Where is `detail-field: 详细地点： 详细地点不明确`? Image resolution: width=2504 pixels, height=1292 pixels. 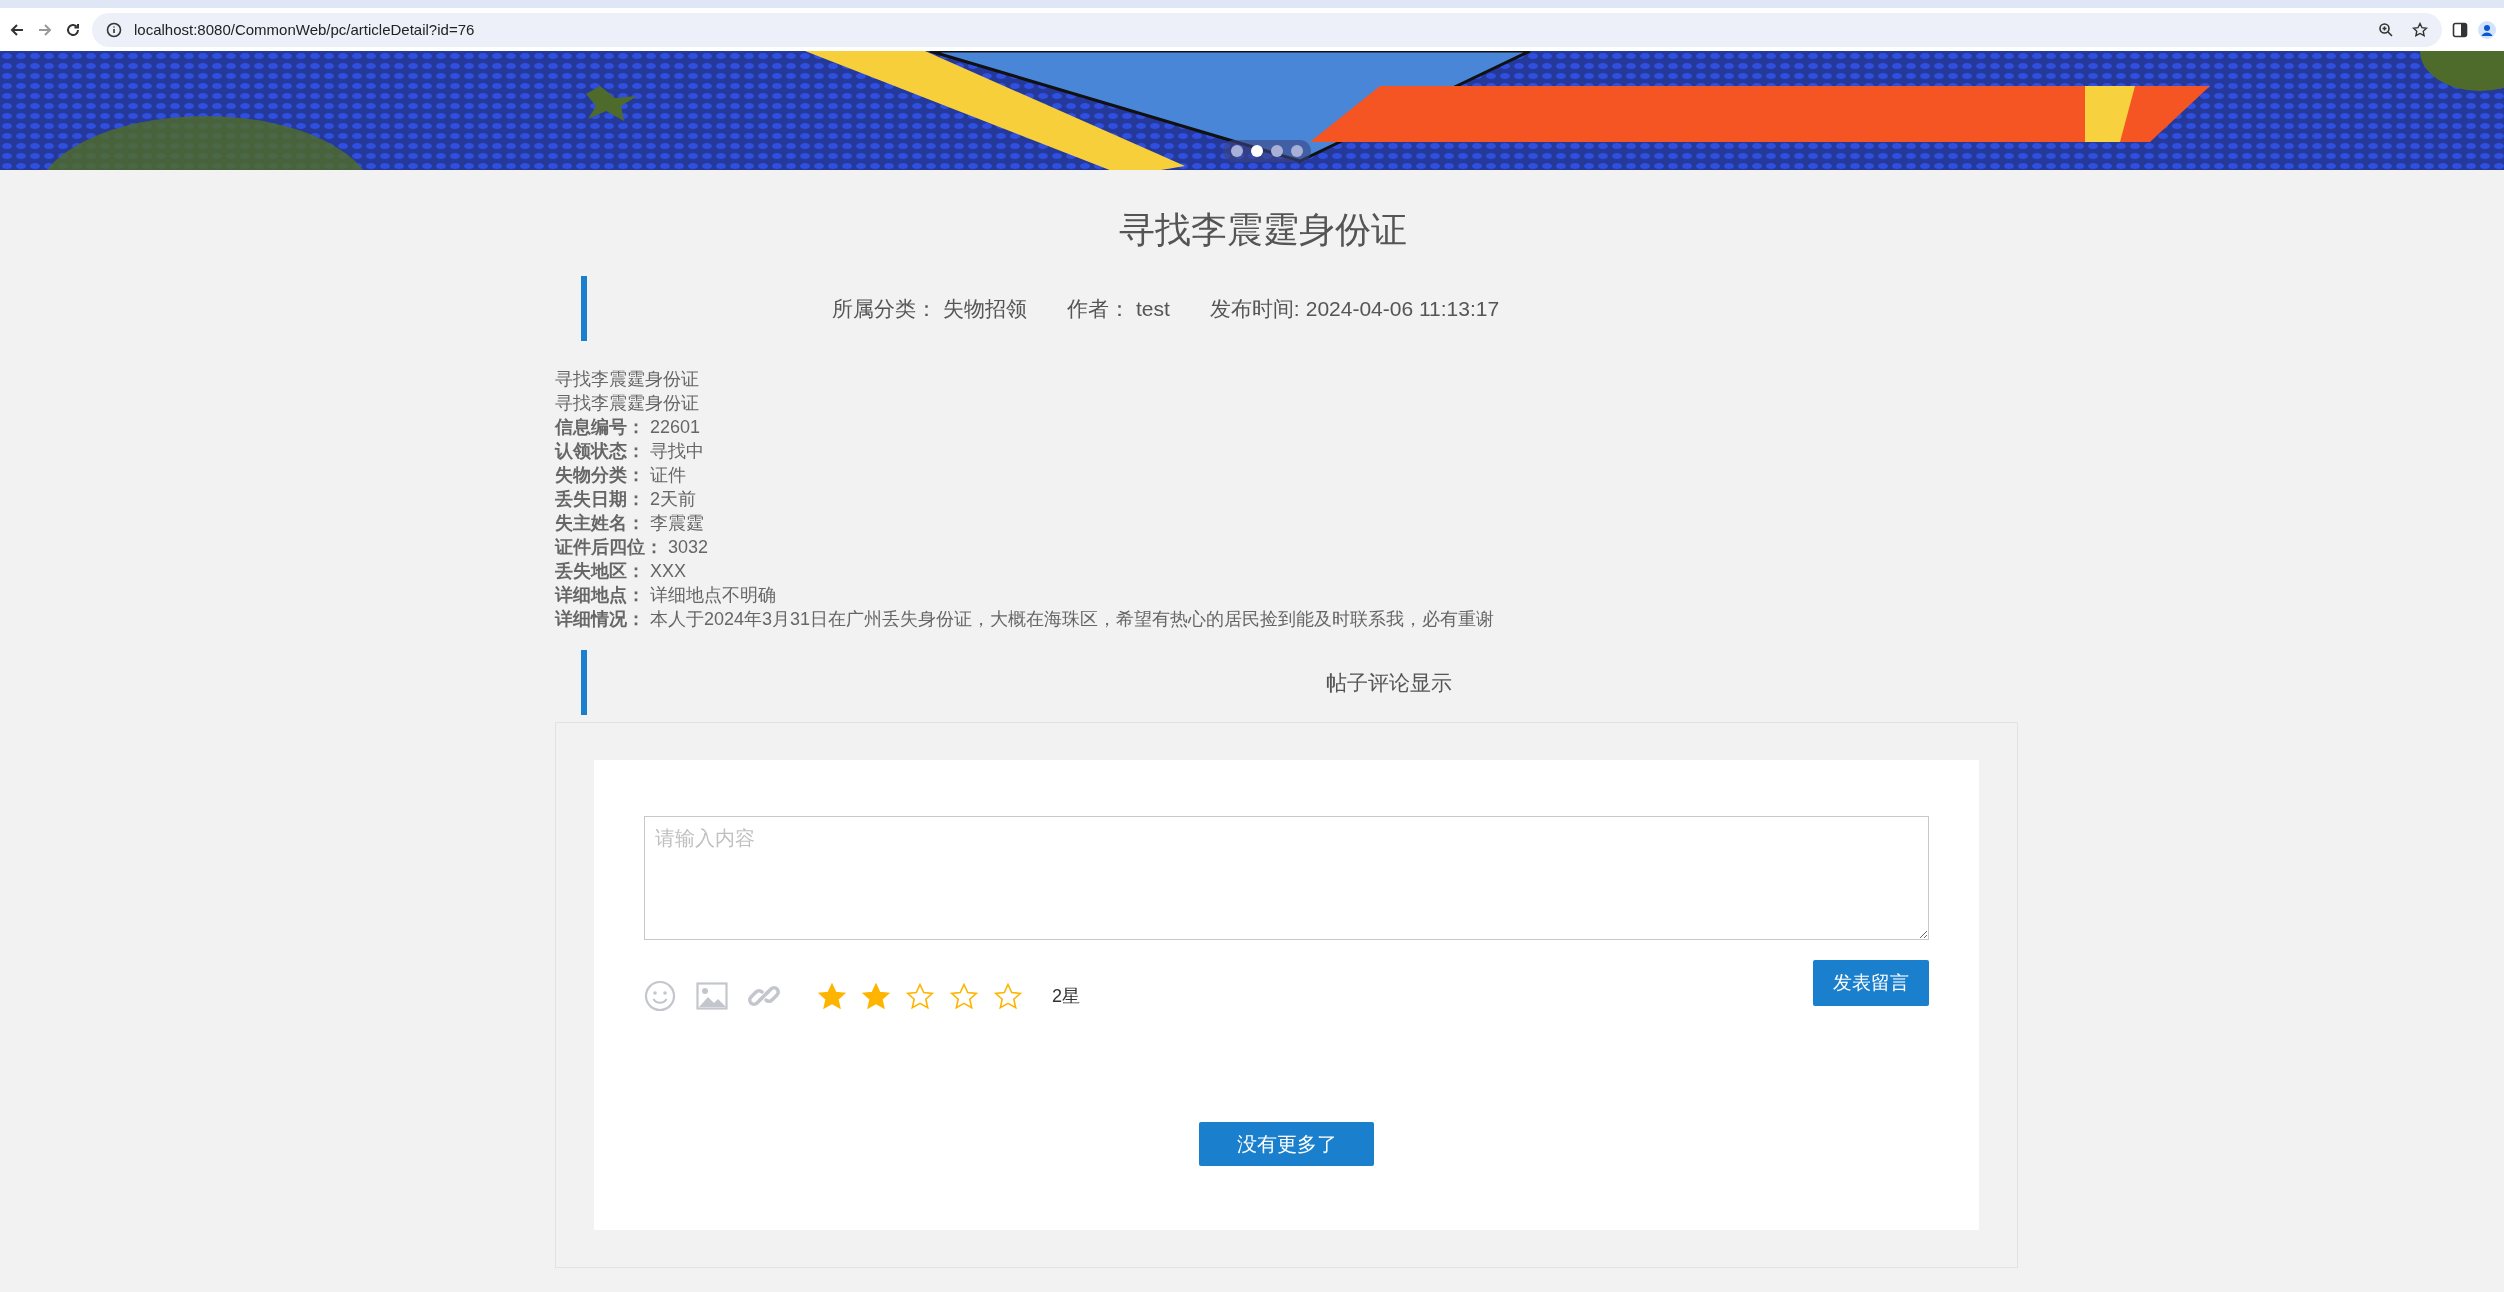 detail-field: 详细地点： 详细地点不明确 is located at coordinates (1286, 595).